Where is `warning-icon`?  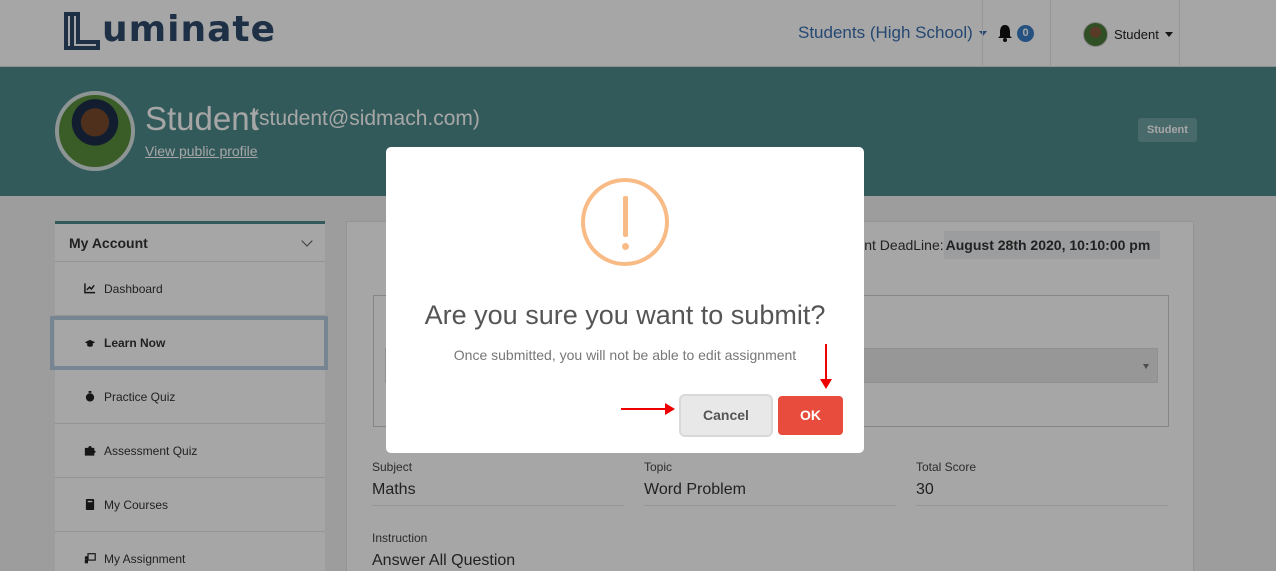 warning-icon is located at coordinates (625, 222).